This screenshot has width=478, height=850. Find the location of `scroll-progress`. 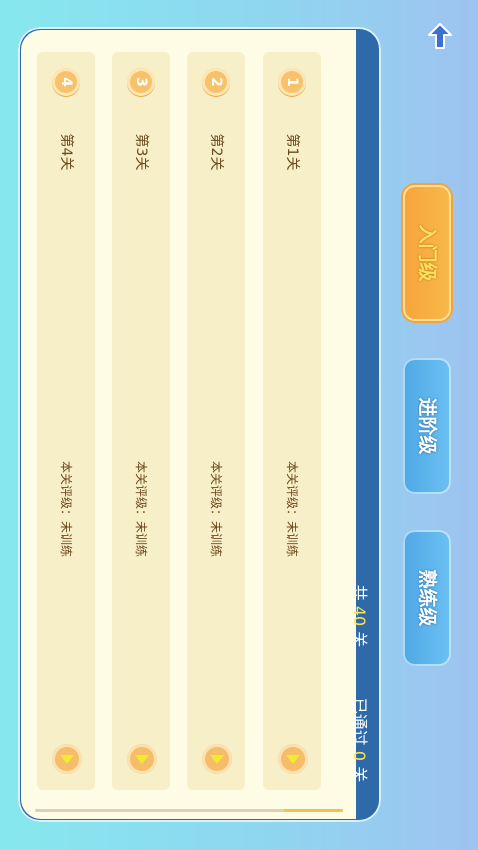

scroll-progress is located at coordinates (189, 810).